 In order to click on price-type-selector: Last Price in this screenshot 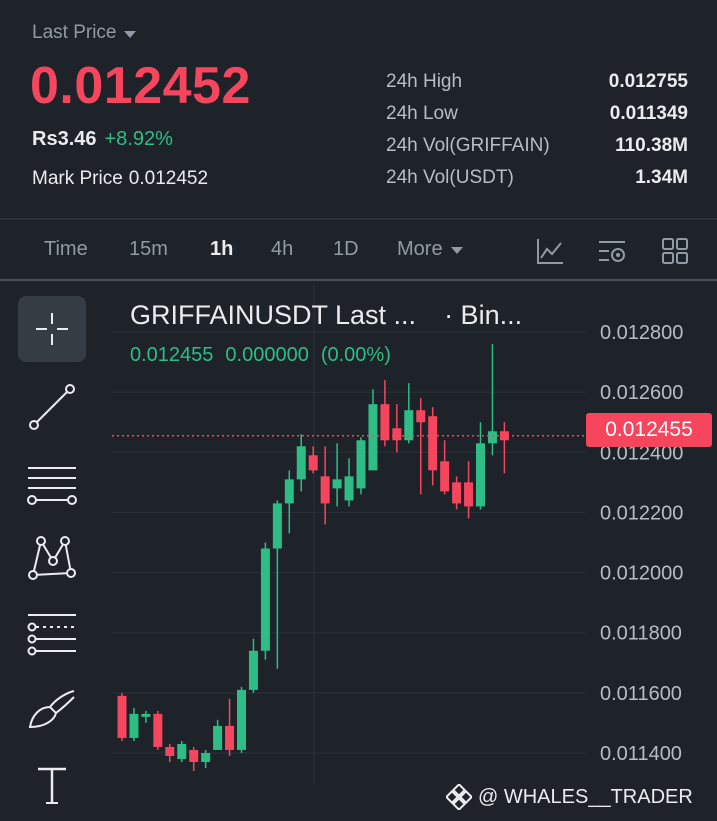, I will do `click(84, 33)`.